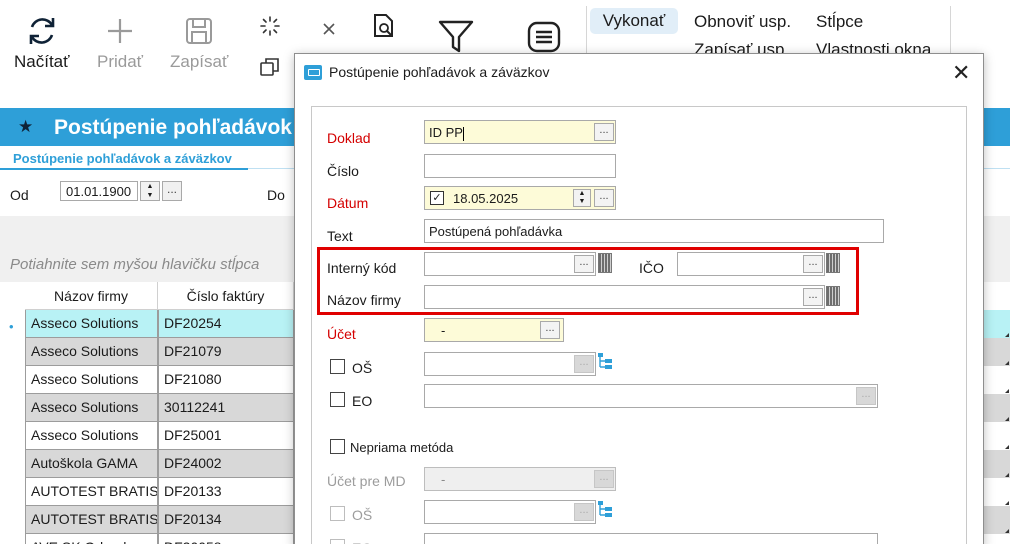 The height and width of the screenshot is (544, 1010). I want to click on dialog-titlebar: Postúpenie pohľadávok a záväzkov ✕, so click(639, 72).